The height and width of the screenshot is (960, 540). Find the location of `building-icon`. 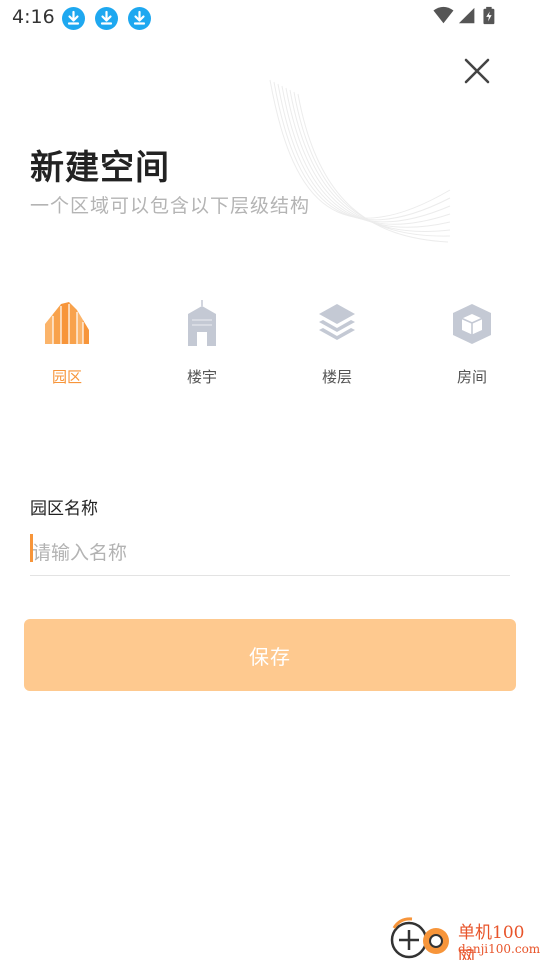

building-icon is located at coordinates (202, 323).